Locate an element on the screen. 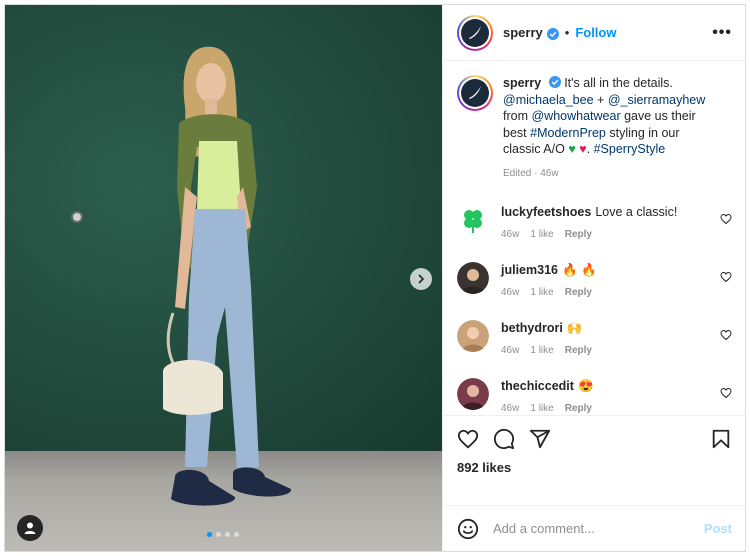  mention-link: @michaela_bee is located at coordinates (548, 100).